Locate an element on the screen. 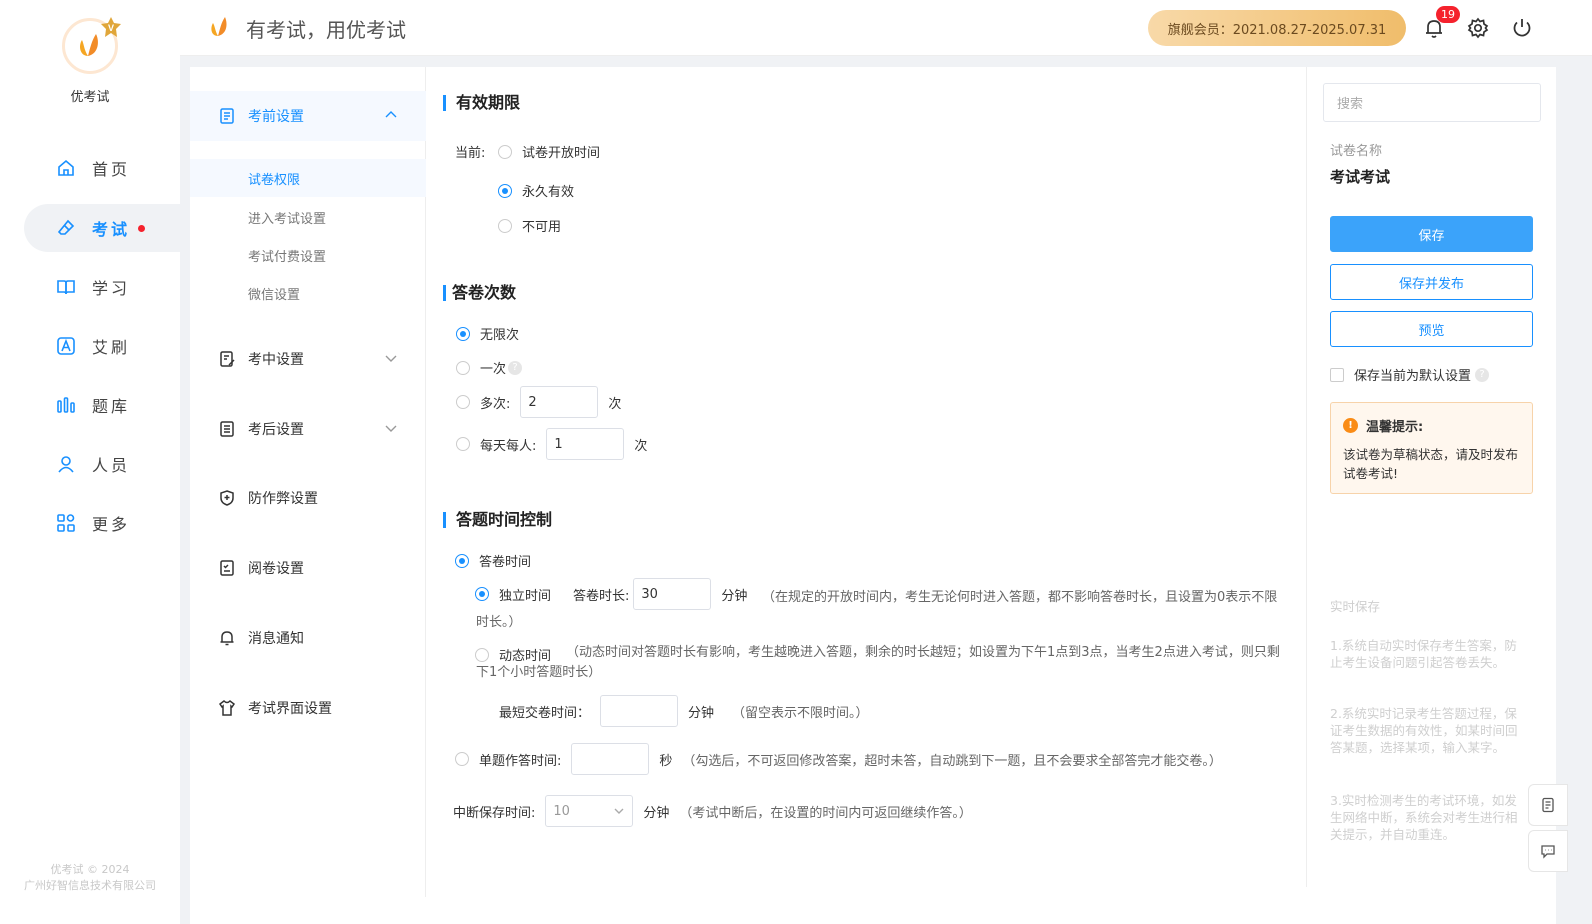  svg-text: V is located at coordinates (111, 28).